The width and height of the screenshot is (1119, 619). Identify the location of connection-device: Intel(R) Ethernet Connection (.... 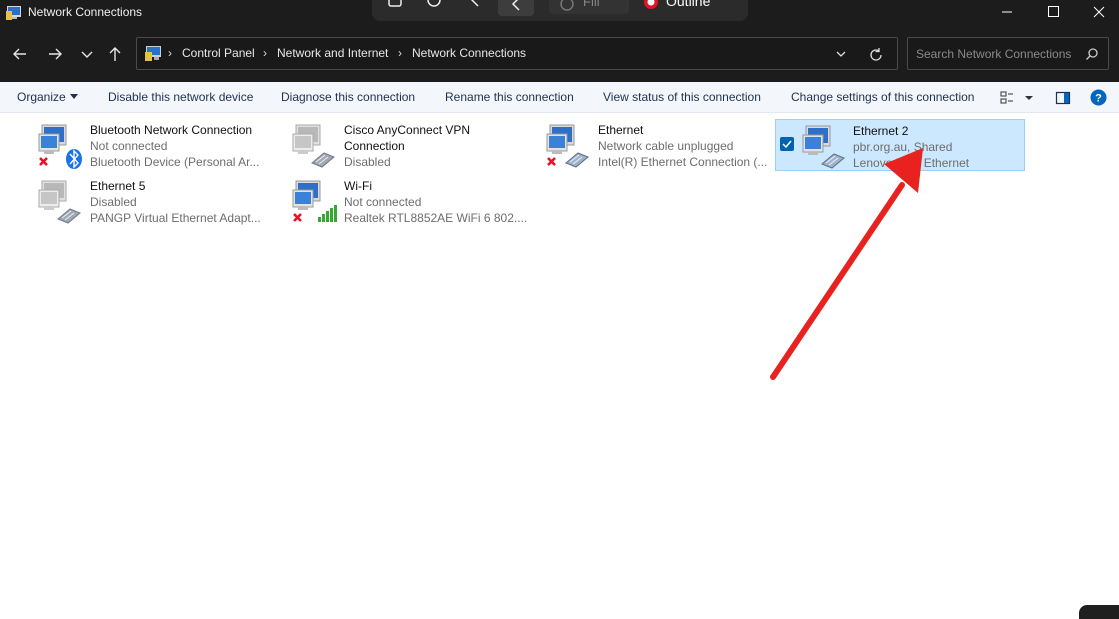
(683, 162).